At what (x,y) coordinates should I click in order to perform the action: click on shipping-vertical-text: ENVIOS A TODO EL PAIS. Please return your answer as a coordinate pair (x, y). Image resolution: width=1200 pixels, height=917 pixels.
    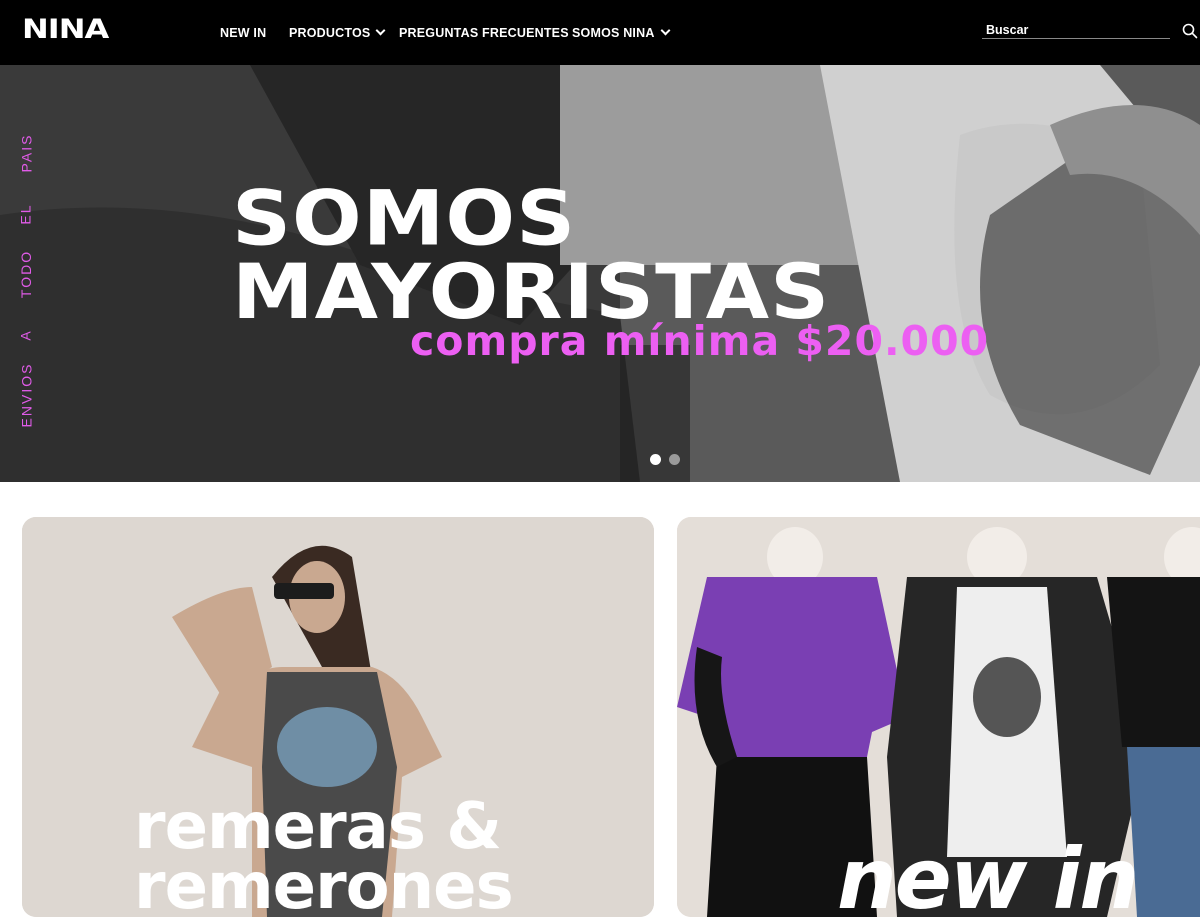
    Looking at the image, I should click on (26, 281).